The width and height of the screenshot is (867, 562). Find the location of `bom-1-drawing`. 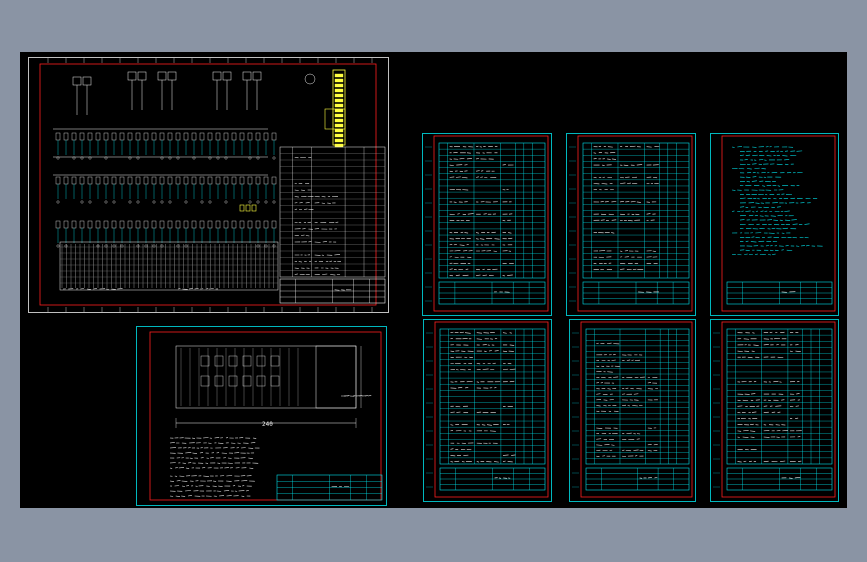

bom-1-drawing is located at coordinates (487, 224).